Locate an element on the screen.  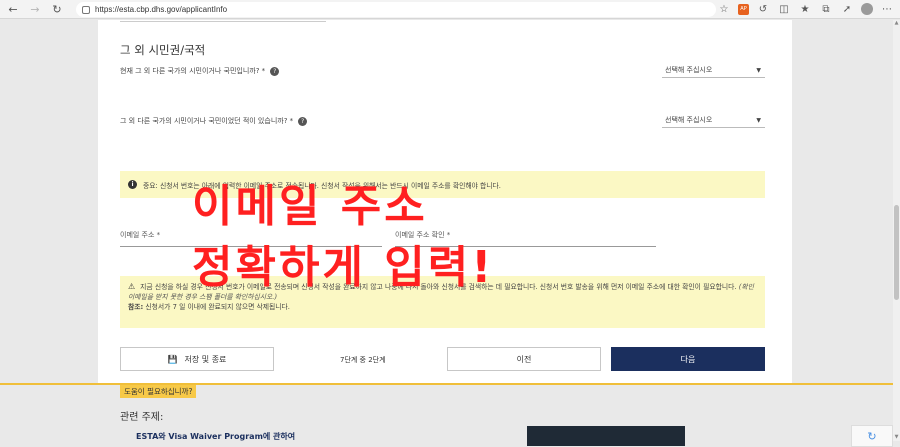
lock-icon is located at coordinates (86, 9).